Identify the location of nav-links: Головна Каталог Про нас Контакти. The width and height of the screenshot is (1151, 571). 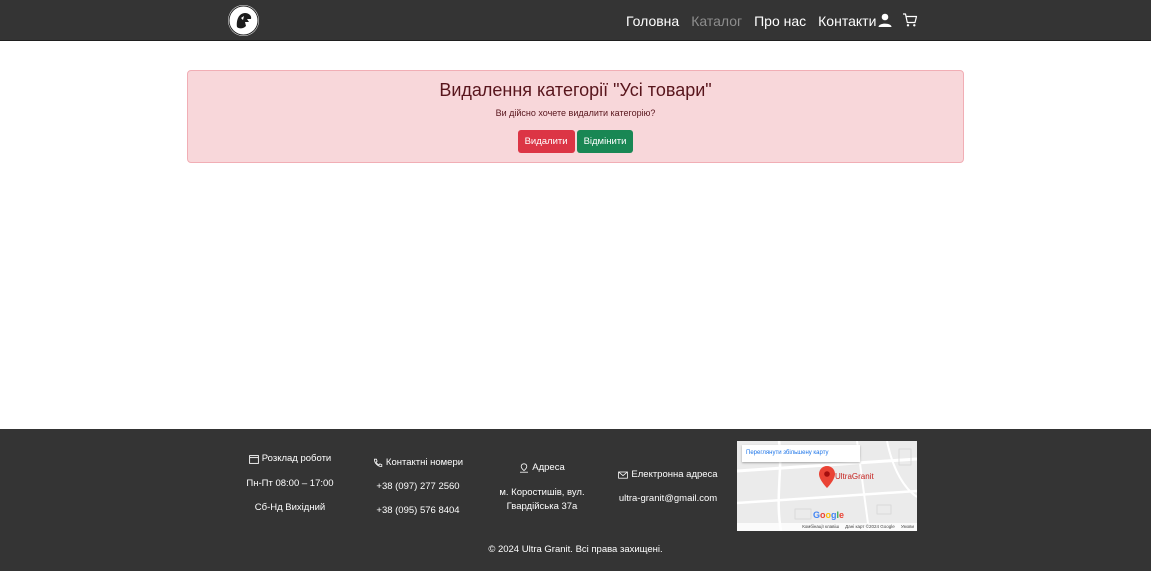
(751, 20).